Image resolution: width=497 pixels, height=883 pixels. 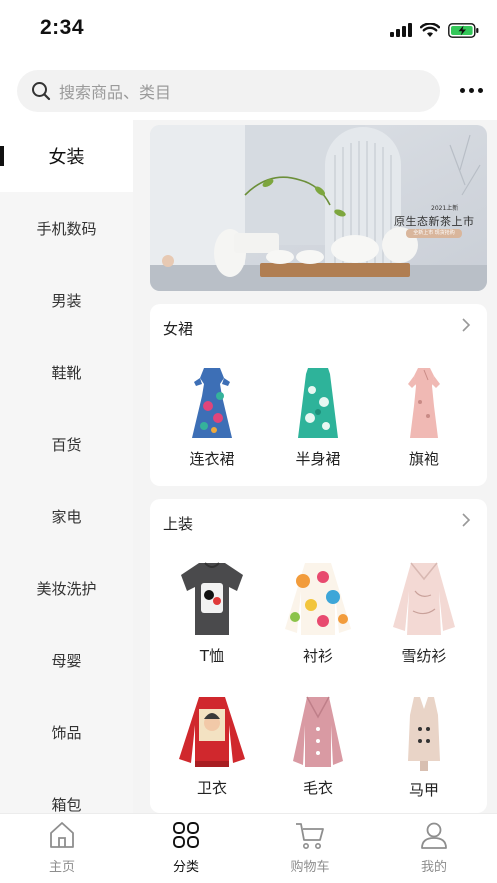 I want to click on product-tshirt: T恤, so click(x=212, y=613).